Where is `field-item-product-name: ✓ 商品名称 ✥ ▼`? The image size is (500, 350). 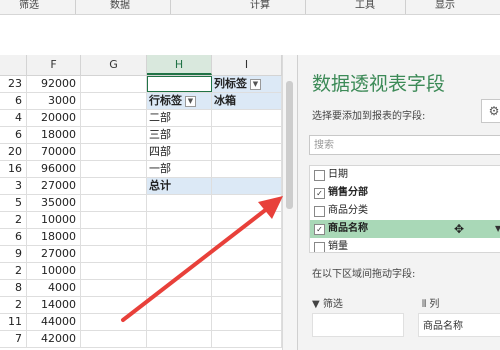 field-item-product-name: ✓ 商品名称 ✥ ▼ is located at coordinates (405, 229).